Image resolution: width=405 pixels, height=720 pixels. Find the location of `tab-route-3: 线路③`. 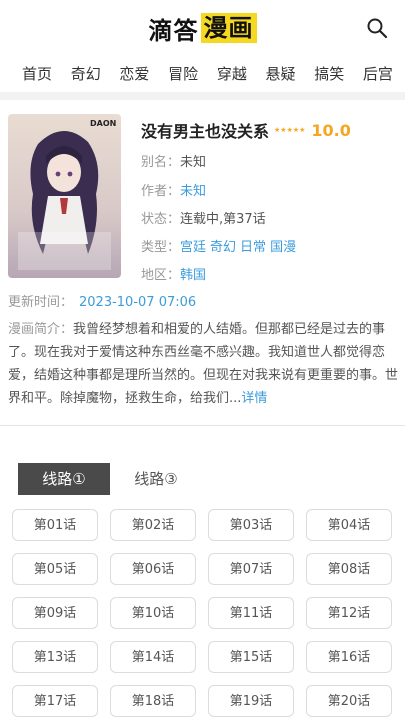

tab-route-3: 线路③ is located at coordinates (156, 479).